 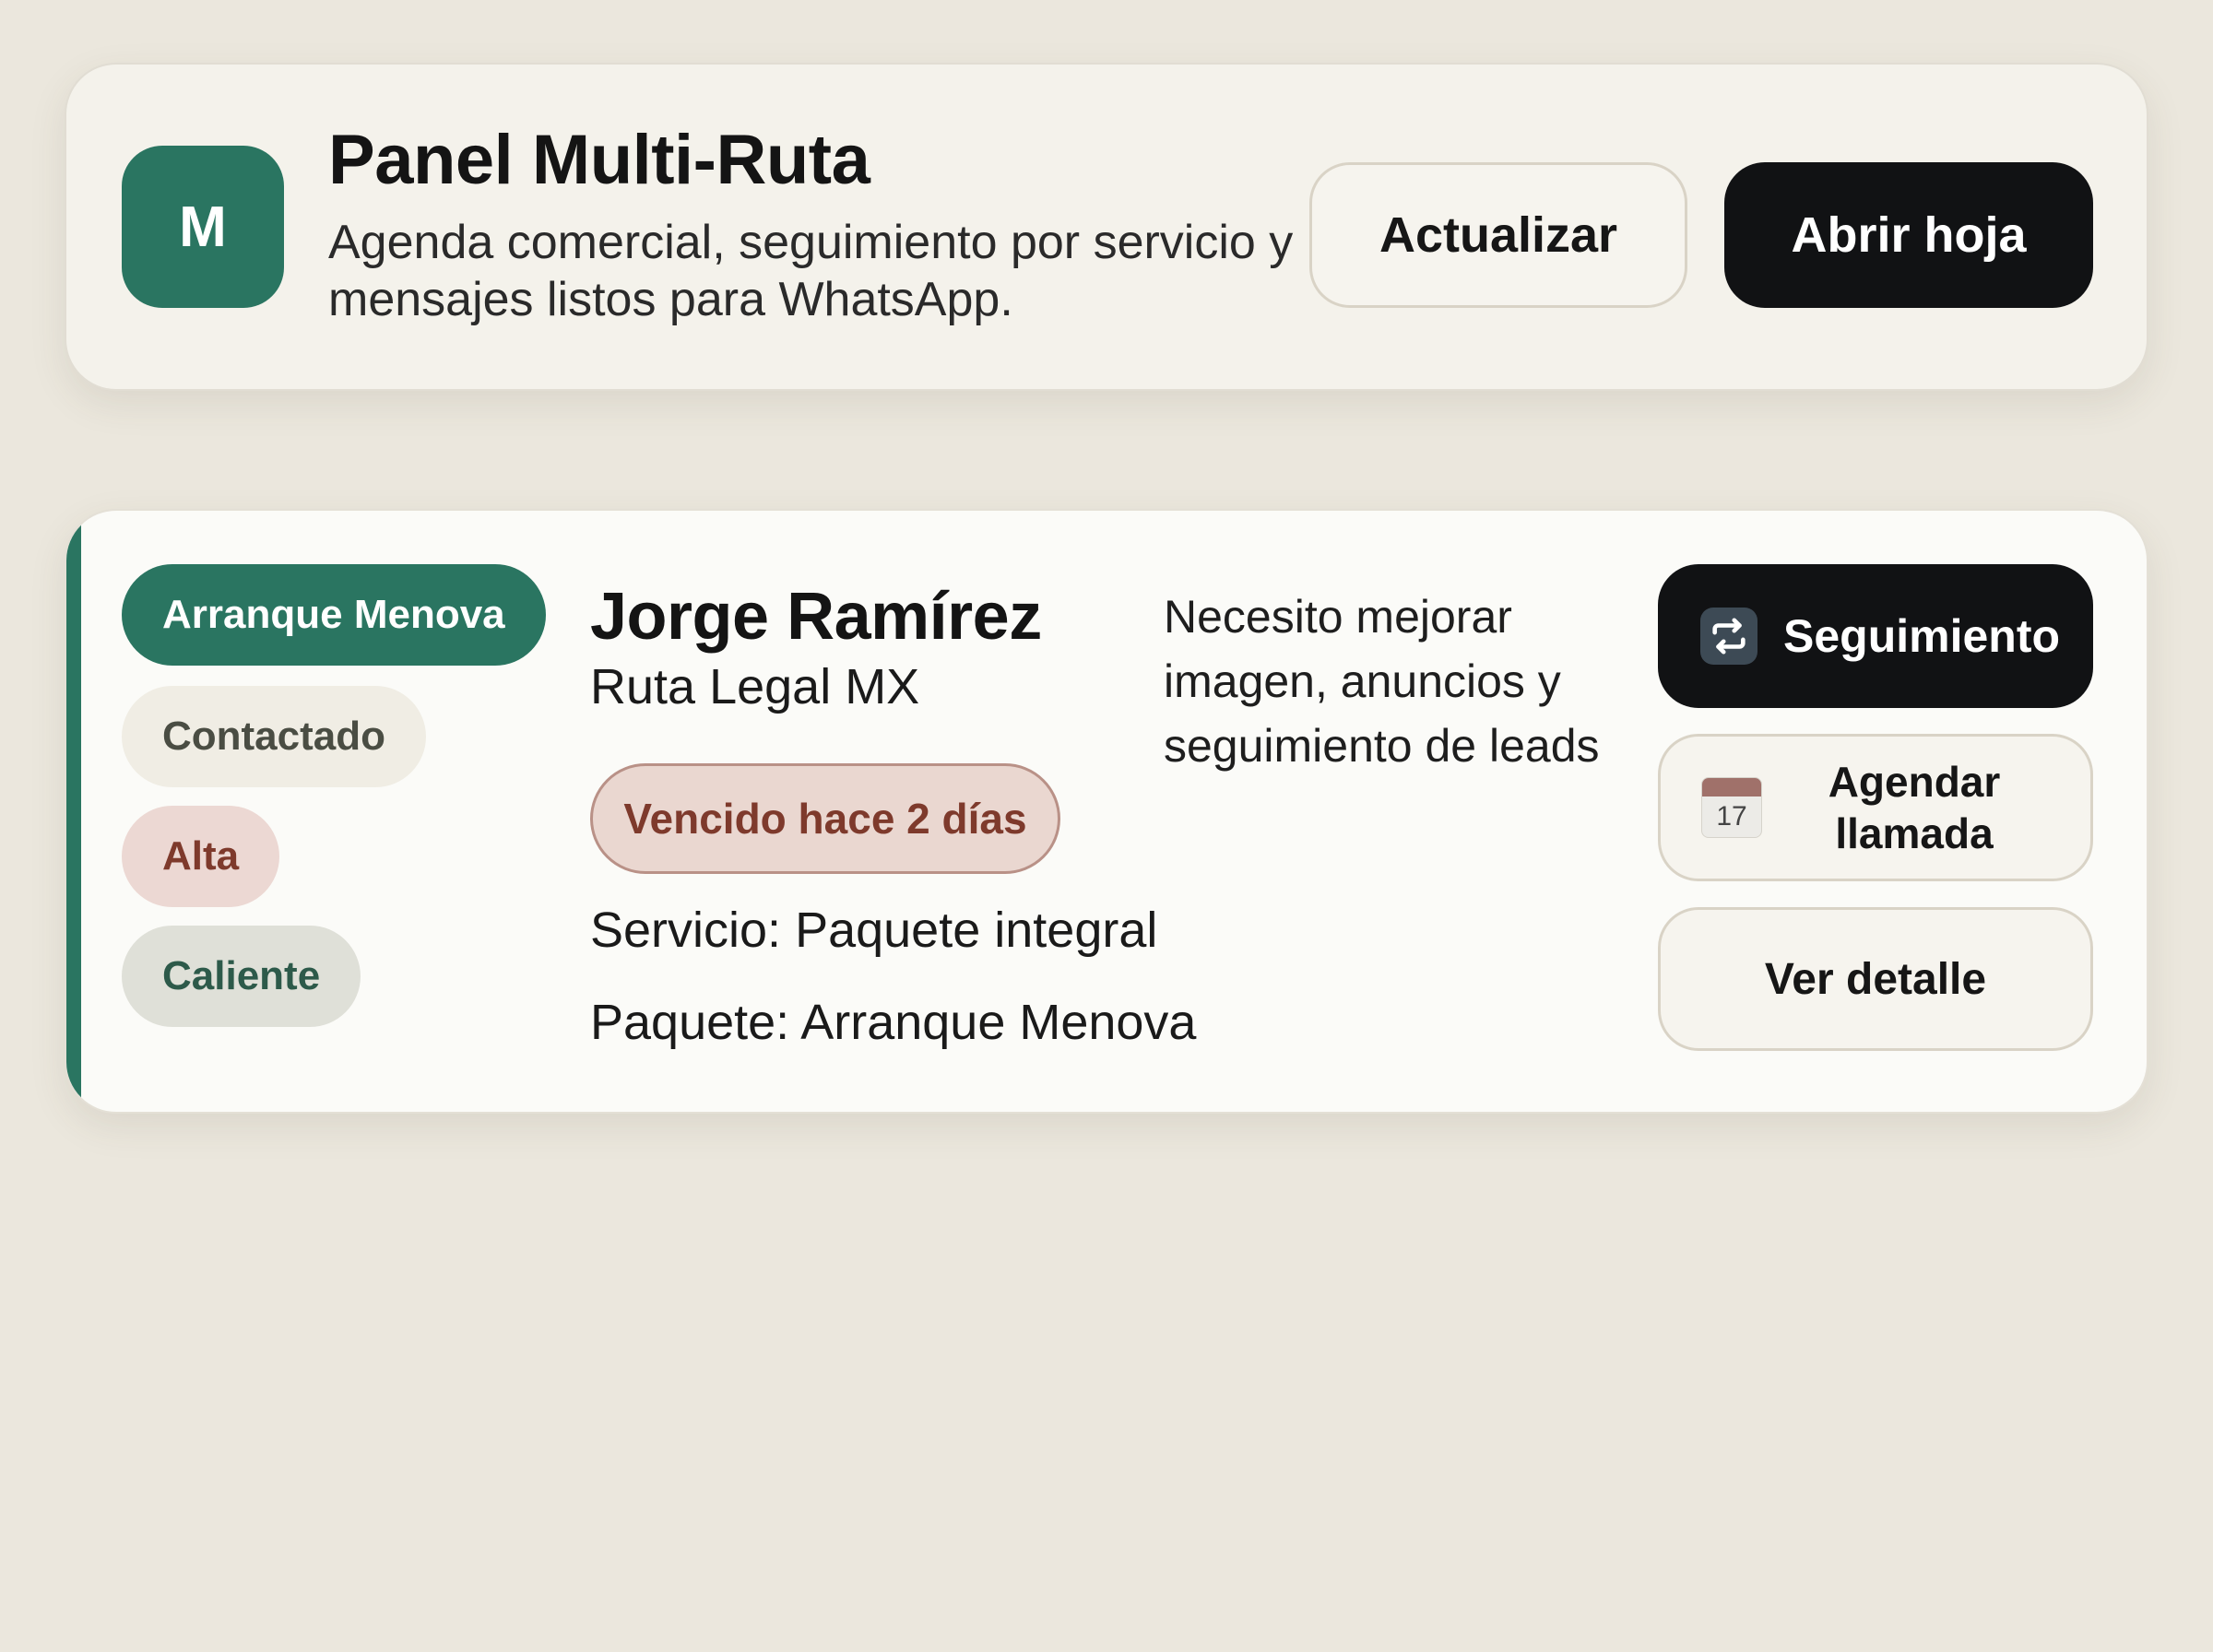 What do you see at coordinates (816, 617) in the screenshot?
I see `lead-name: Jorge Ramírez` at bounding box center [816, 617].